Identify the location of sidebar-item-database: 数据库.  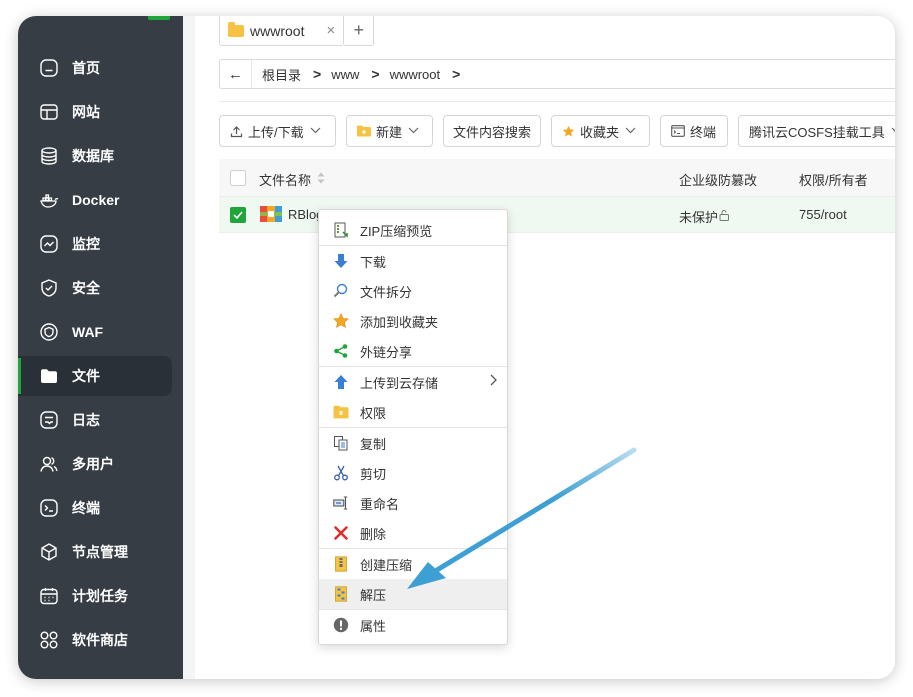
(100, 156).